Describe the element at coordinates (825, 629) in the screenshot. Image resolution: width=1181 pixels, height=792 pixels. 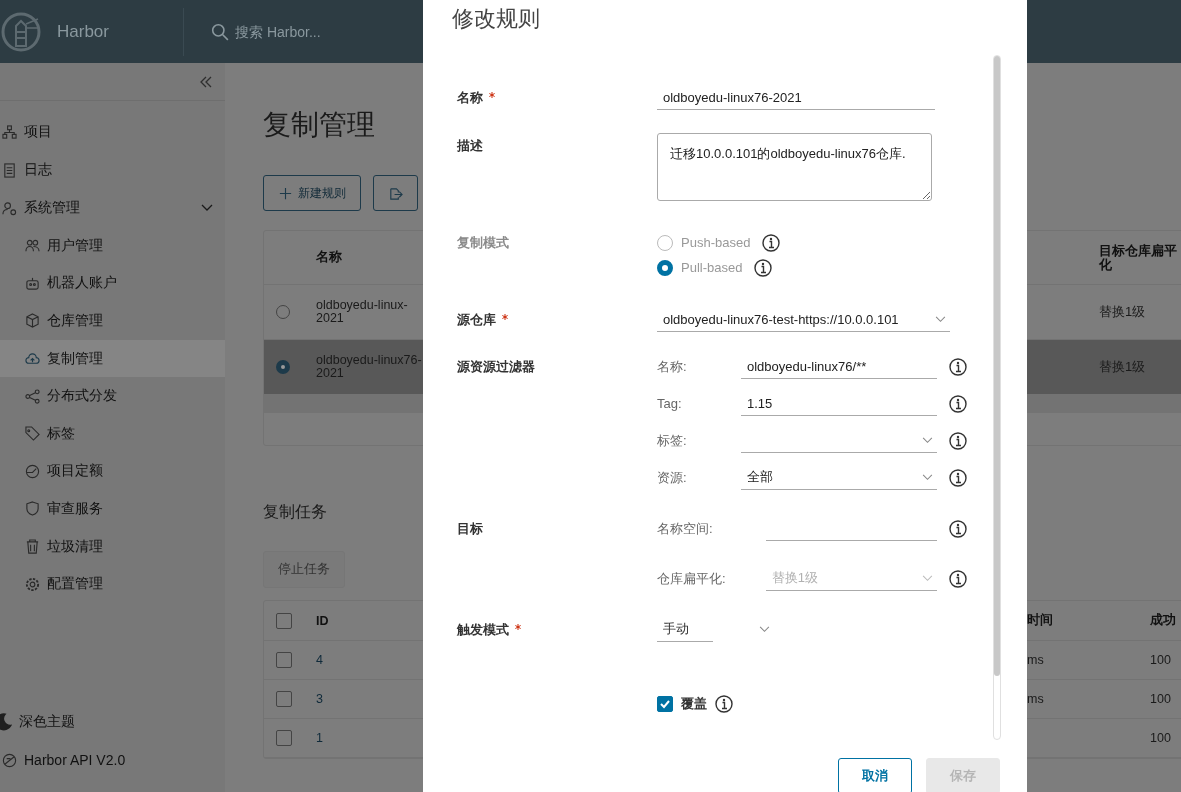
I see `dropdown-field: 手动` at that location.